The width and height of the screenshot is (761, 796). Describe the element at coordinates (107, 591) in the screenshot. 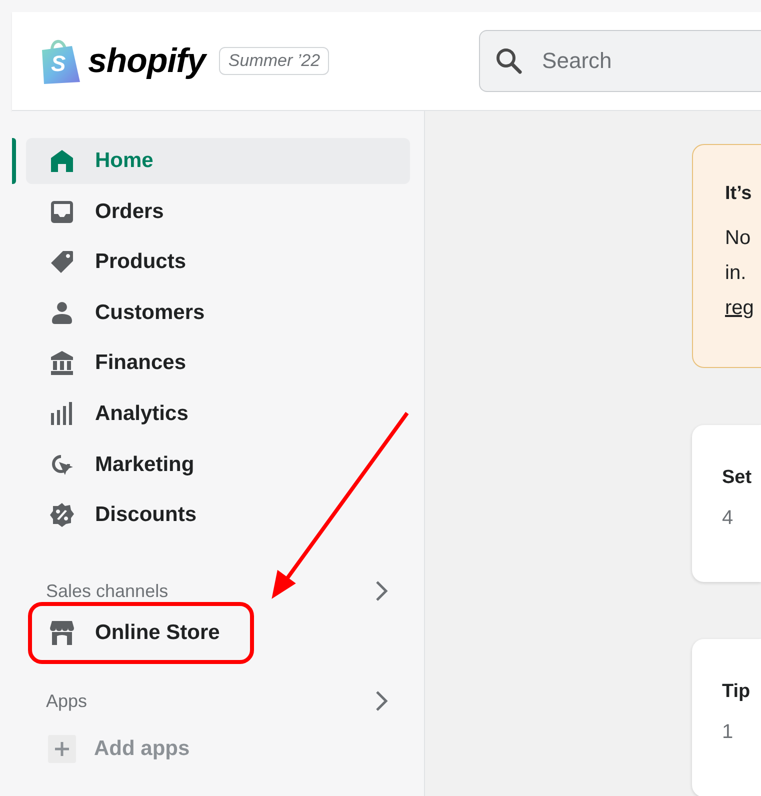

I see `section-heading: Sales channels` at that location.